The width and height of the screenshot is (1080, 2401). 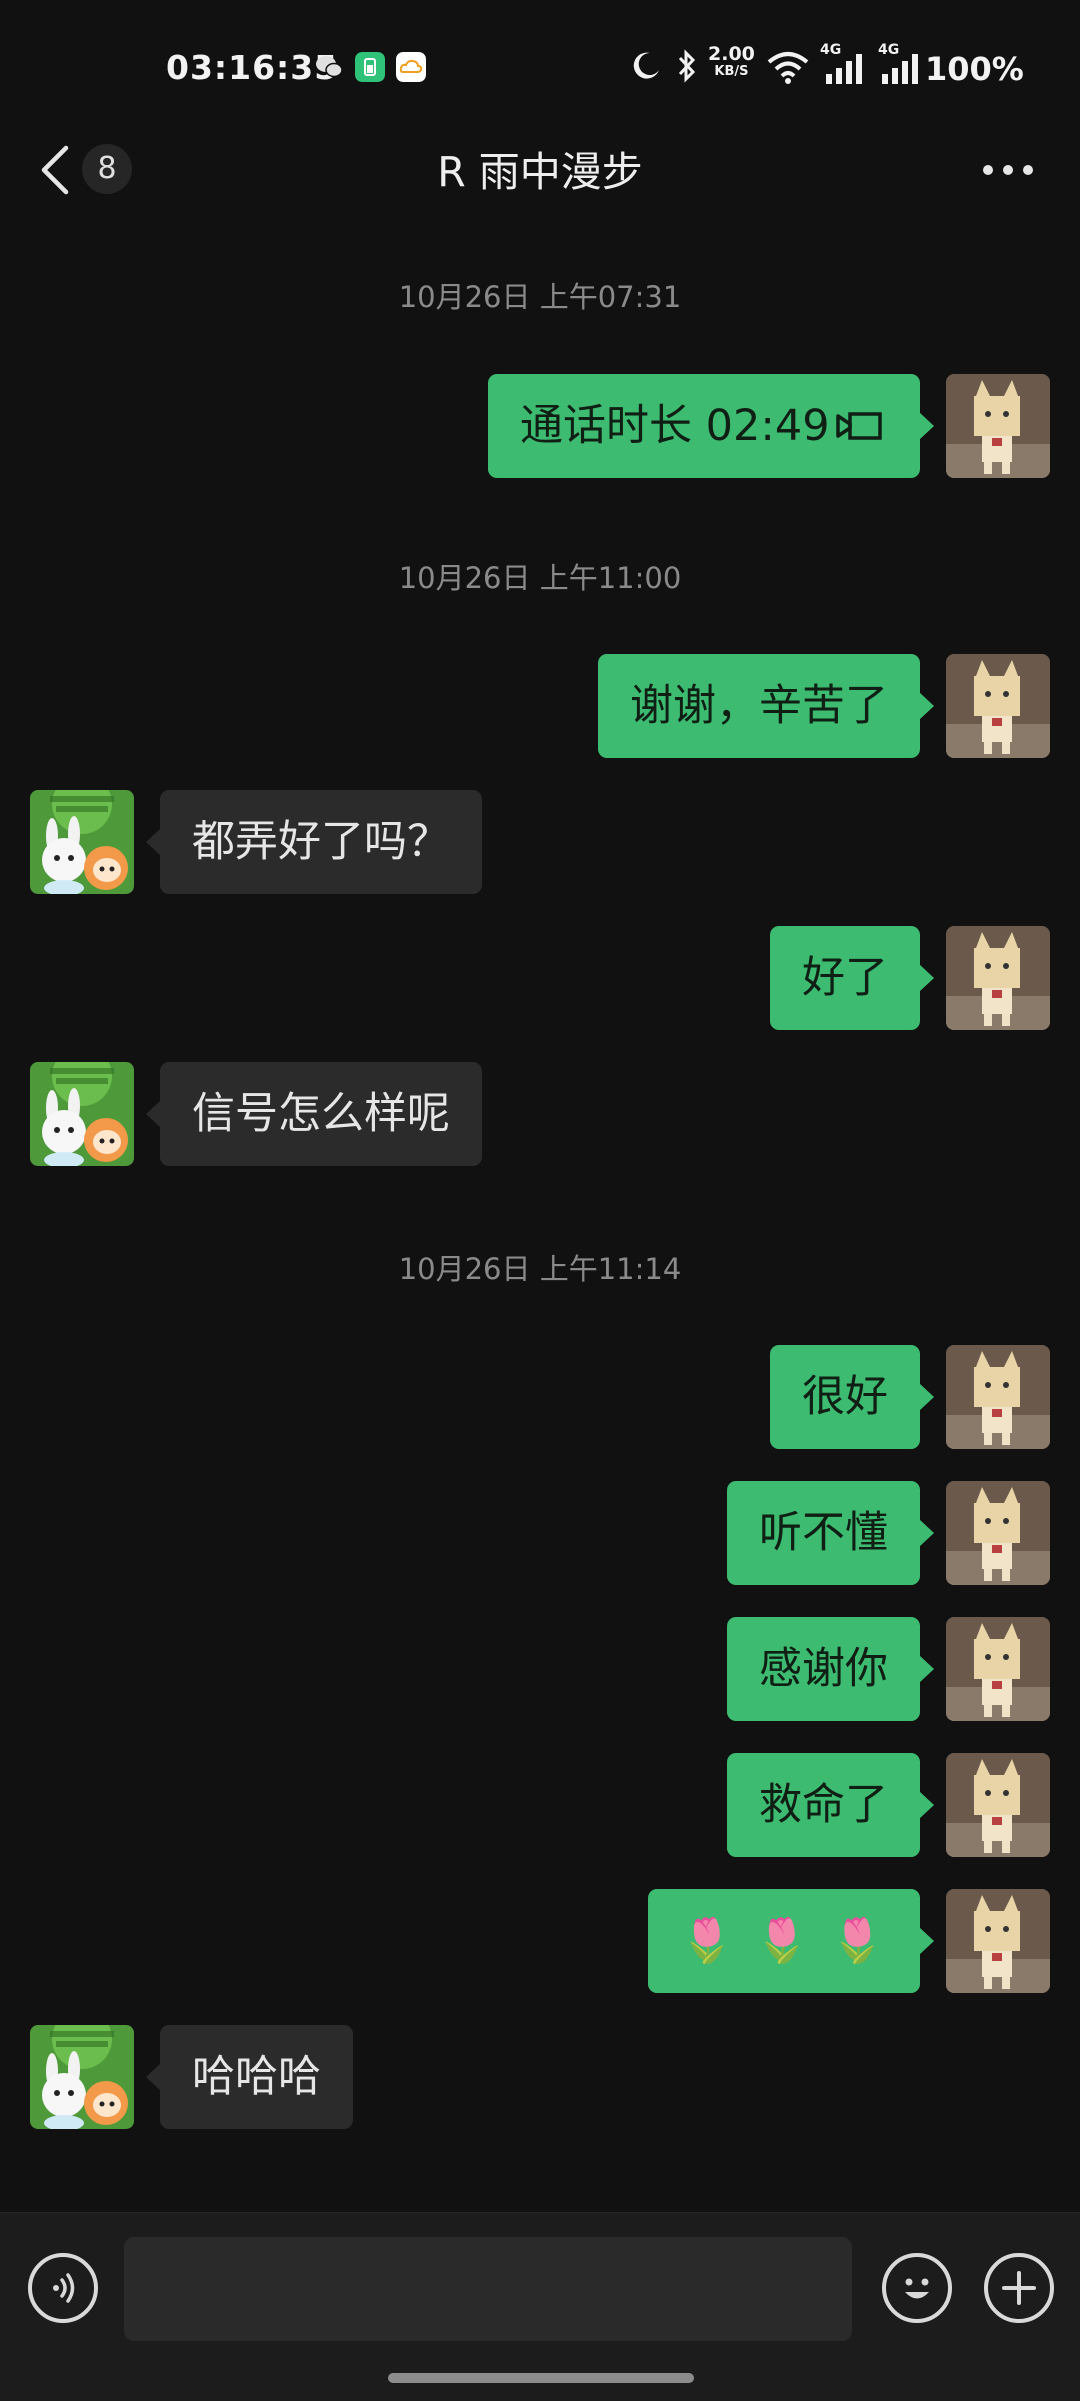 I want to click on message-bubble: 救命了, so click(x=830, y=1805).